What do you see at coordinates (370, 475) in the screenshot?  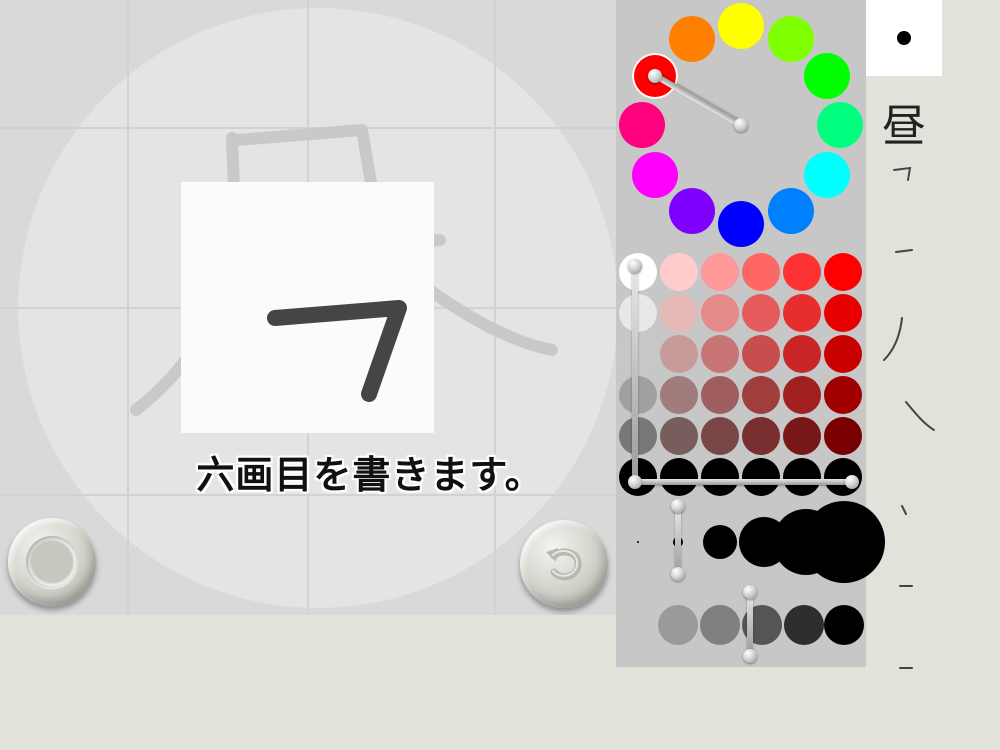 I see `instruction-text: 六画目を書きます。` at bounding box center [370, 475].